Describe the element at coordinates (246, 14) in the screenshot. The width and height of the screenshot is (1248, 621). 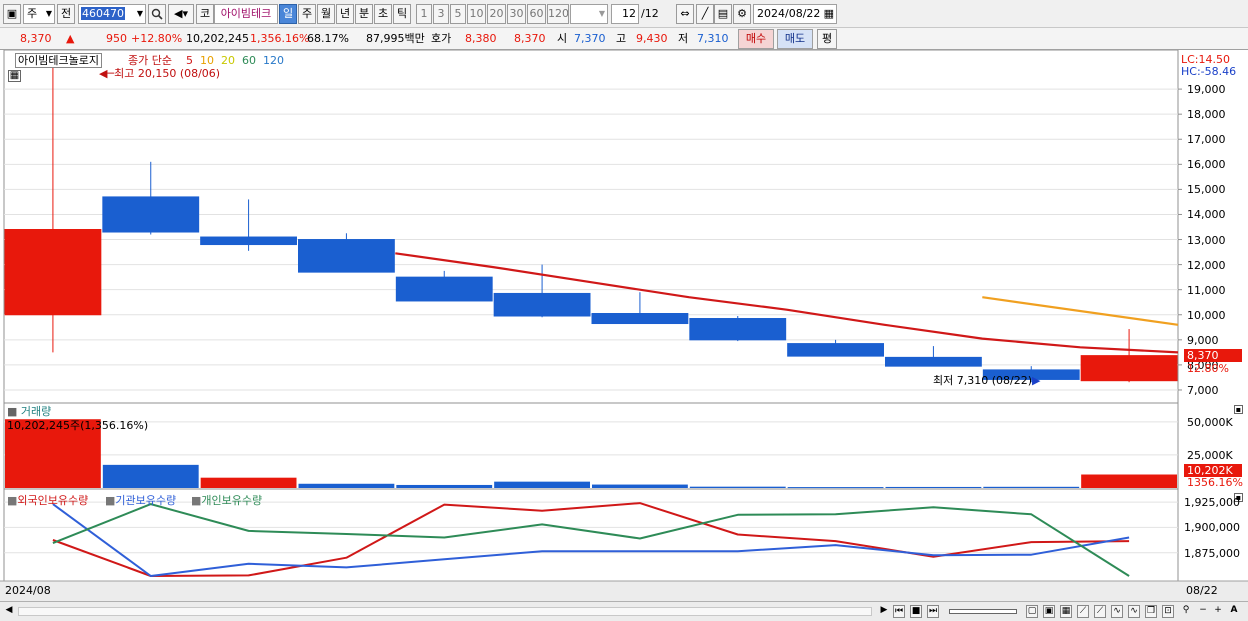
I see `stock-name-label: 아이빔테크` at that location.